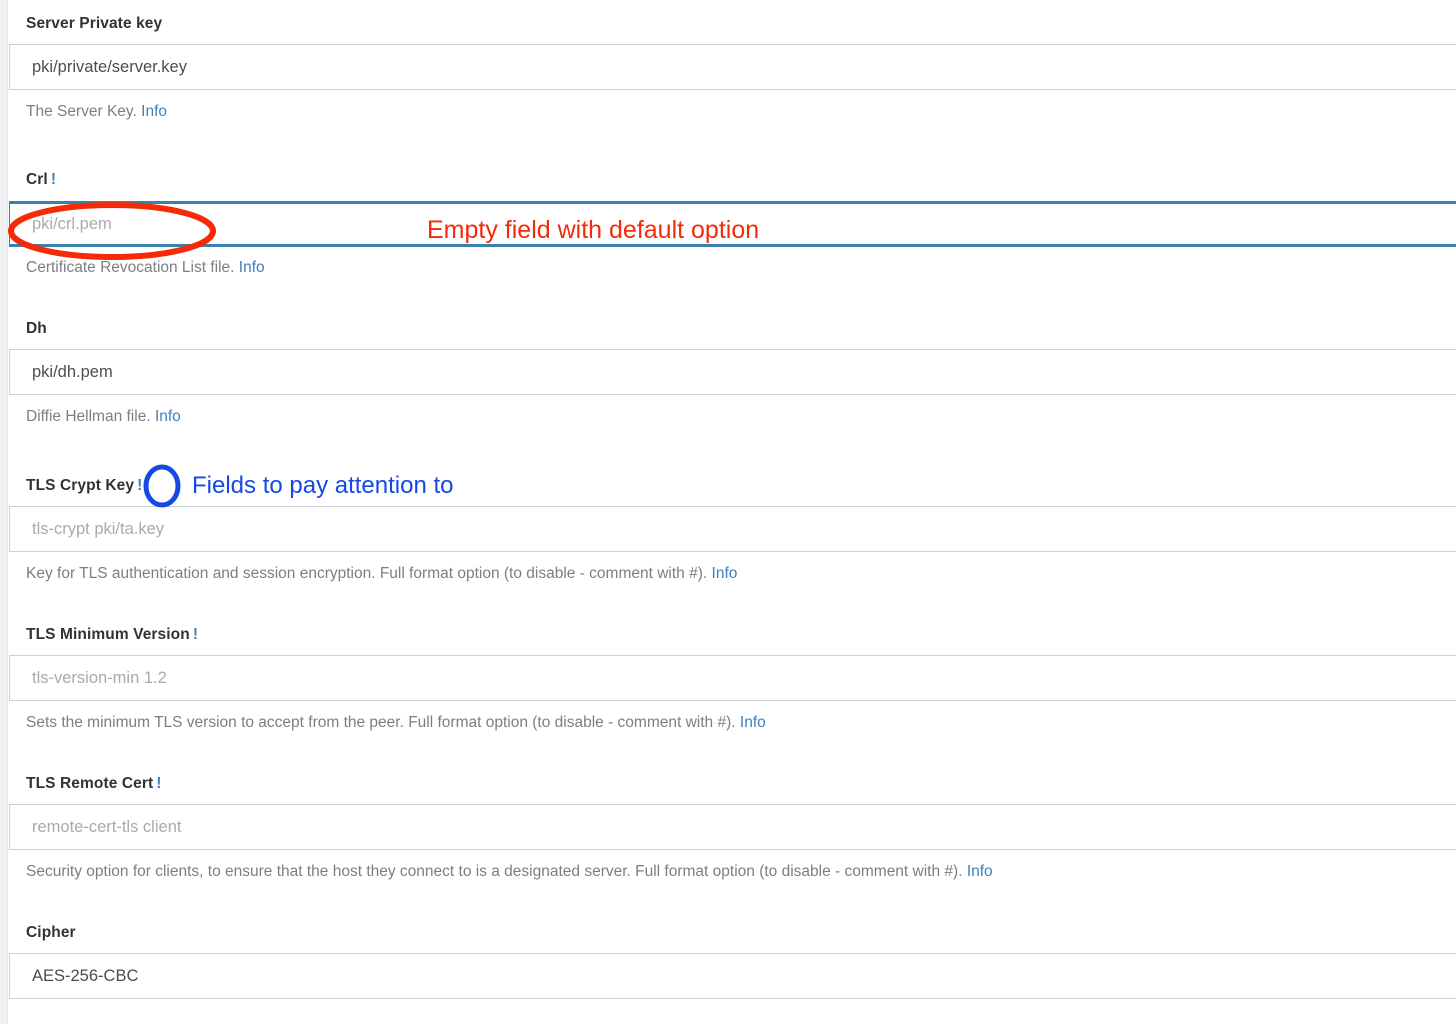 Image resolution: width=1456 pixels, height=1024 pixels. I want to click on info-link-server-private-key: Info, so click(154, 111).